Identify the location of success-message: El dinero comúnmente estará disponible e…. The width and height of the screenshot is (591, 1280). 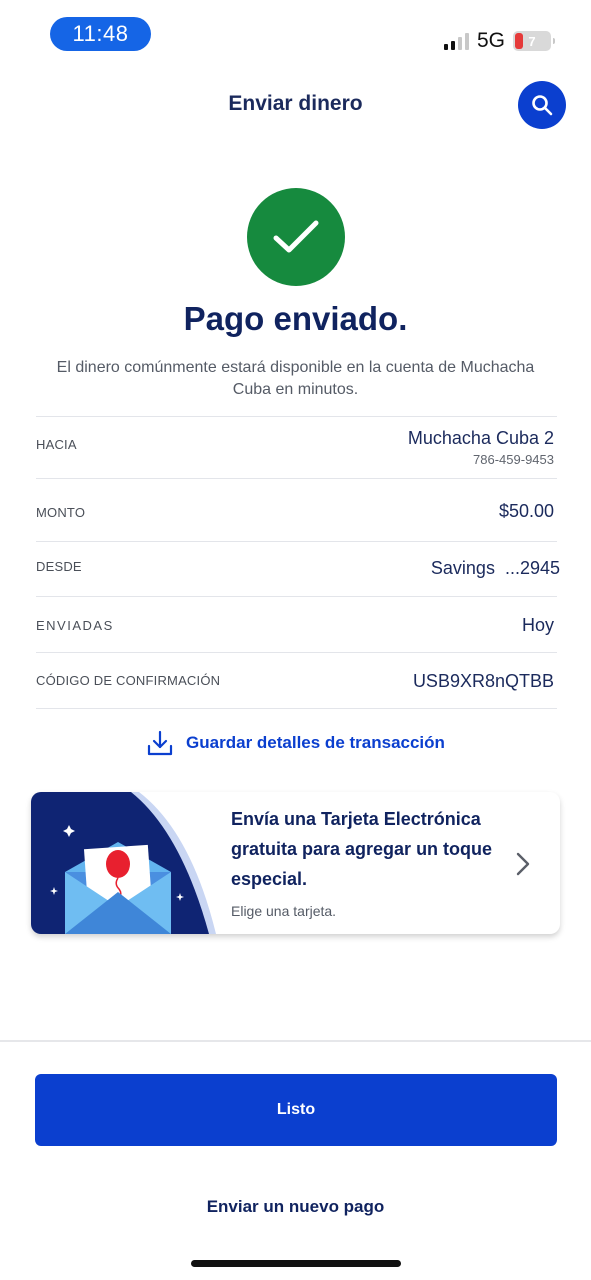
(295, 378).